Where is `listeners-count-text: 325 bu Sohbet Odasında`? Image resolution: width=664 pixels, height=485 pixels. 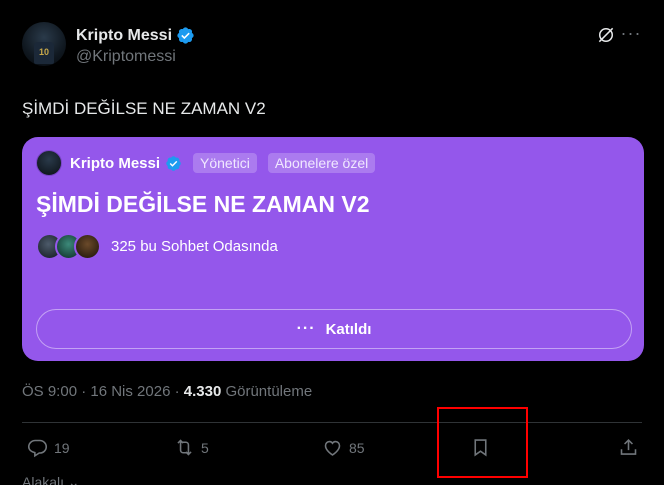 listeners-count-text: 325 bu Sohbet Odasında is located at coordinates (194, 246).